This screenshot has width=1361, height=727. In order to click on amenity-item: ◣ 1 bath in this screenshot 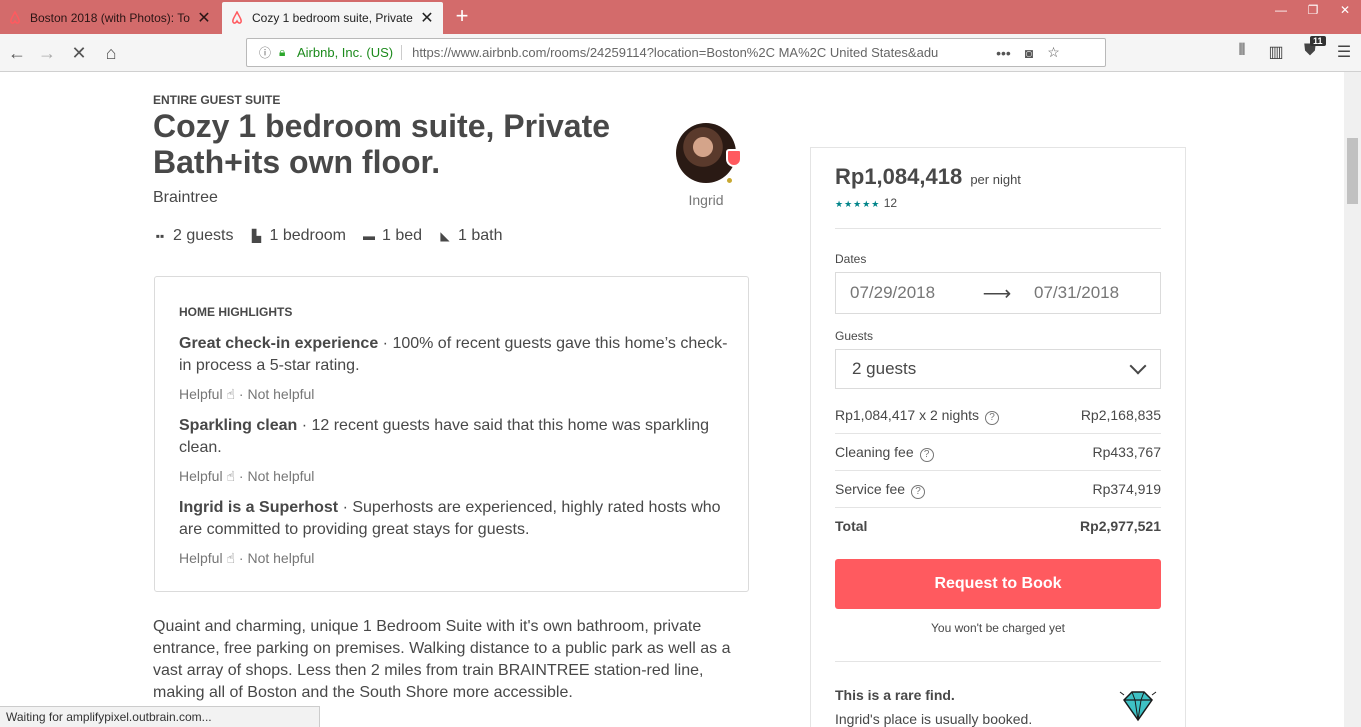, I will do `click(470, 236)`.